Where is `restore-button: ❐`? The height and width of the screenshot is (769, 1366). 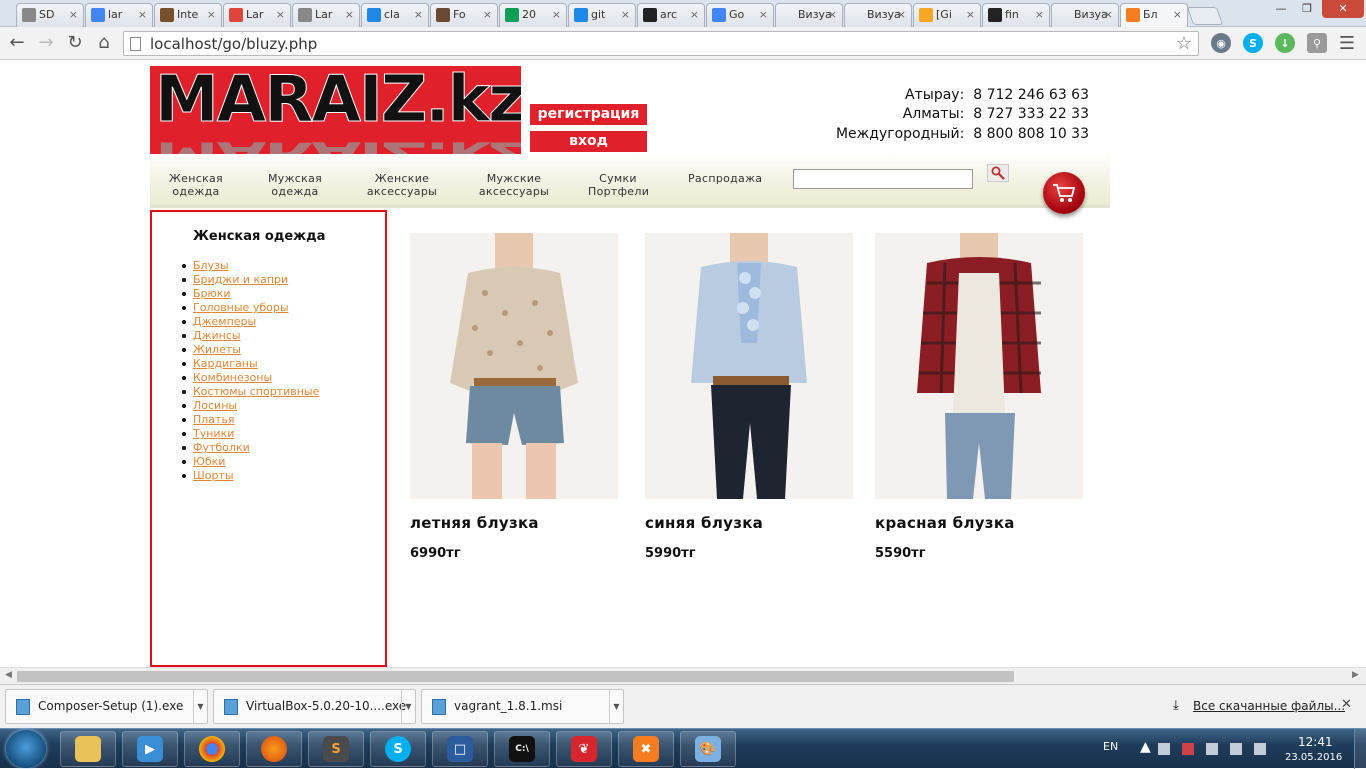
restore-button: ❐ is located at coordinates (1307, 9).